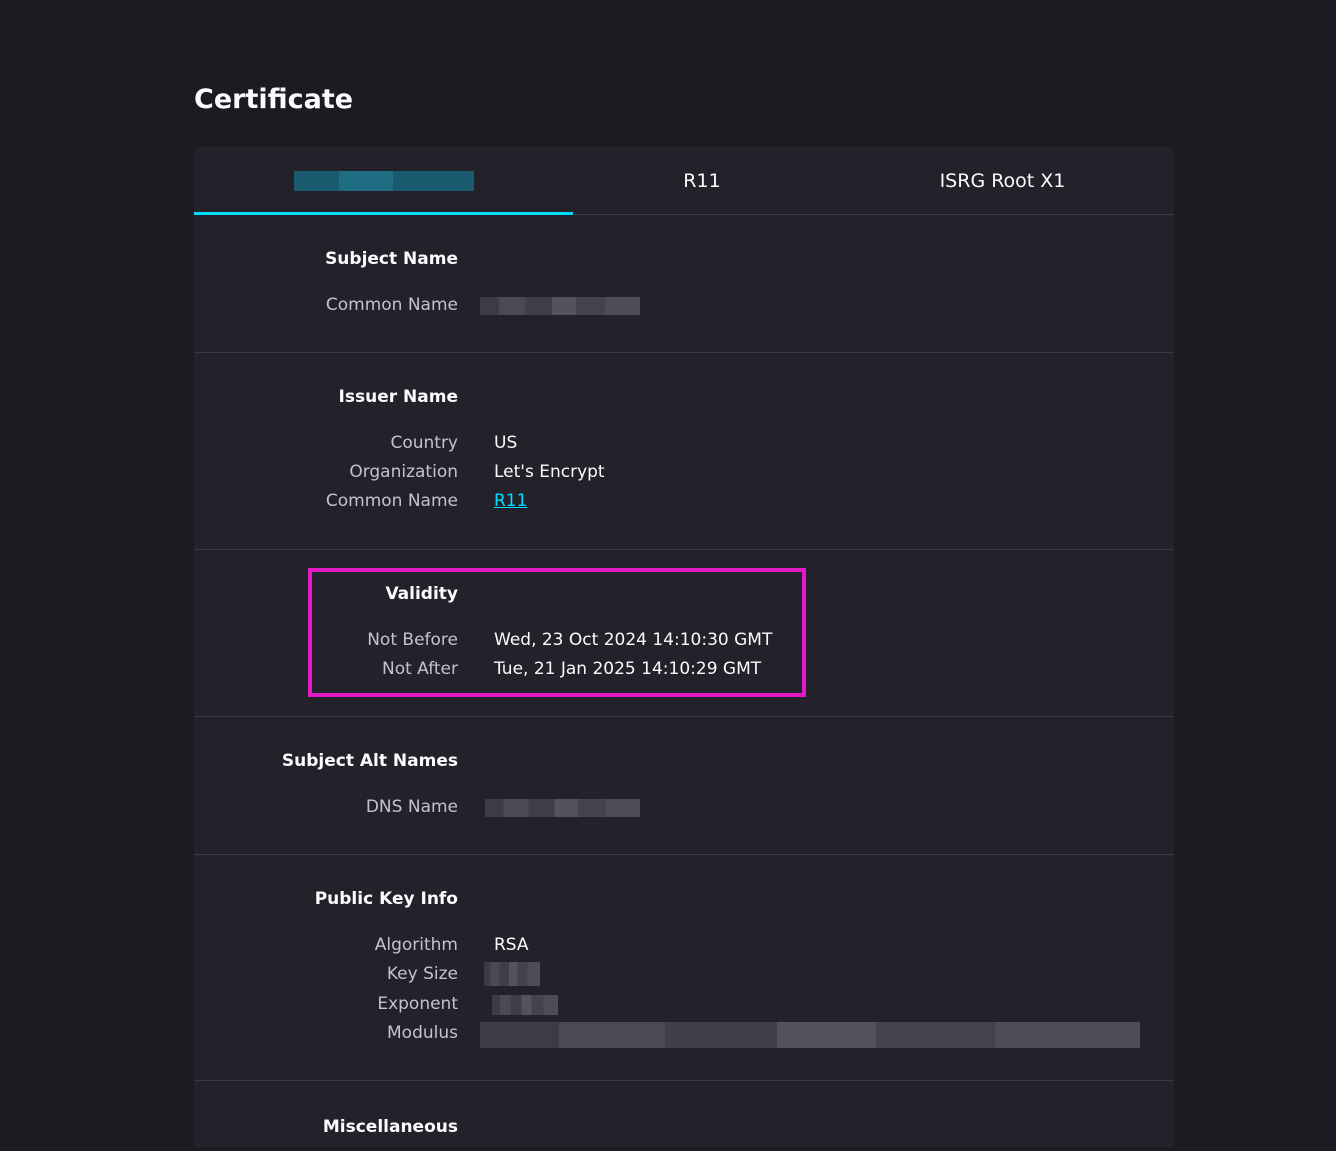 This screenshot has width=1336, height=1151. What do you see at coordinates (702, 180) in the screenshot?
I see `tab-r11: R11` at bounding box center [702, 180].